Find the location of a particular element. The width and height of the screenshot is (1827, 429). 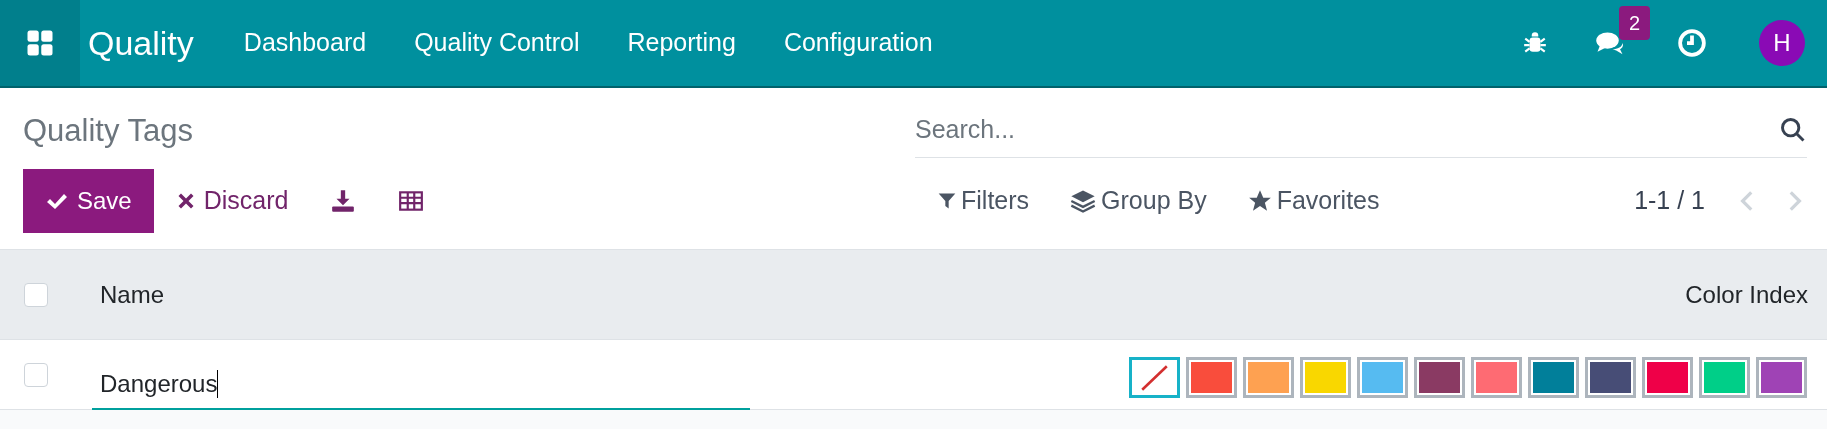

menu-item: Configuration is located at coordinates (858, 43).